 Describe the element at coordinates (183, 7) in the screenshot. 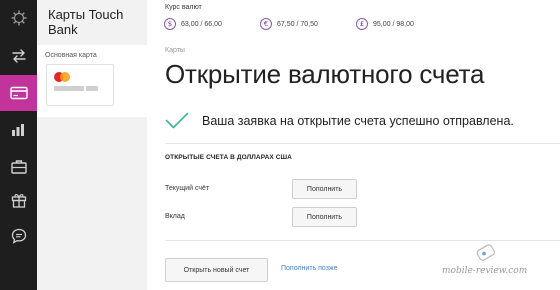

I see `rates-title: Курс валют` at that location.